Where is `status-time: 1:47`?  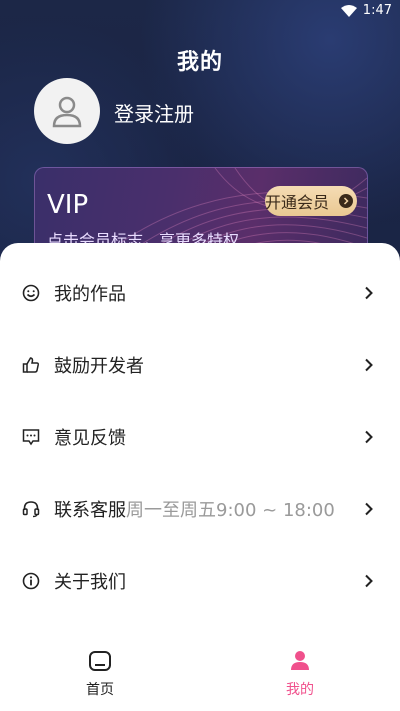 status-time: 1:47 is located at coordinates (377, 10).